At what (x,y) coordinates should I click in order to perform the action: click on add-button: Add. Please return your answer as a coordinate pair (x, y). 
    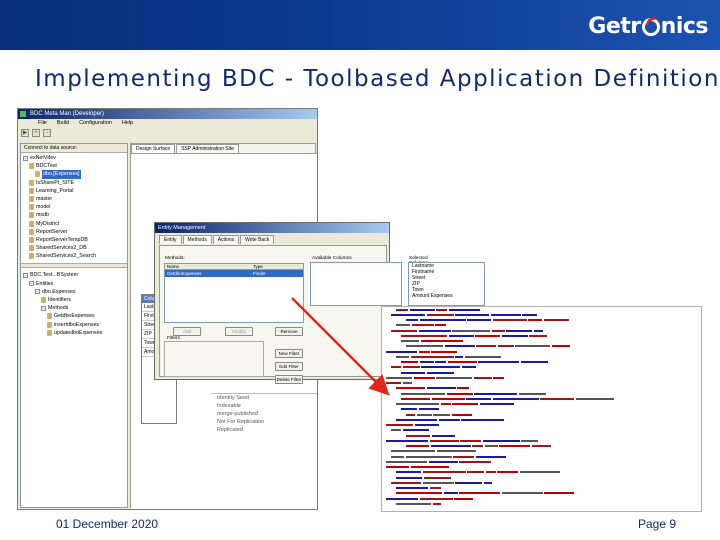
    Looking at the image, I should click on (187, 331).